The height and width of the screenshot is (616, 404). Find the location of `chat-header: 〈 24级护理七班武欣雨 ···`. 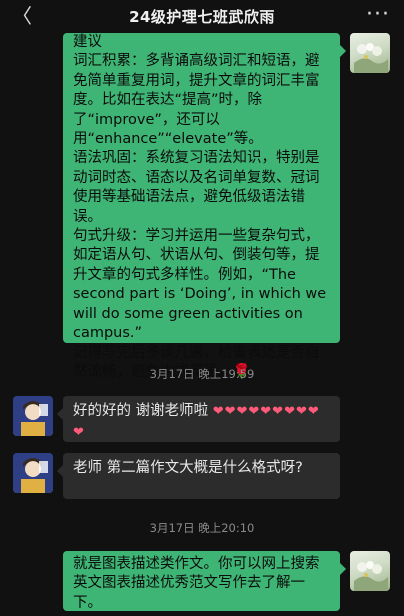

chat-header: 〈 24级护理七班武欣雨 ··· is located at coordinates (202, 16).